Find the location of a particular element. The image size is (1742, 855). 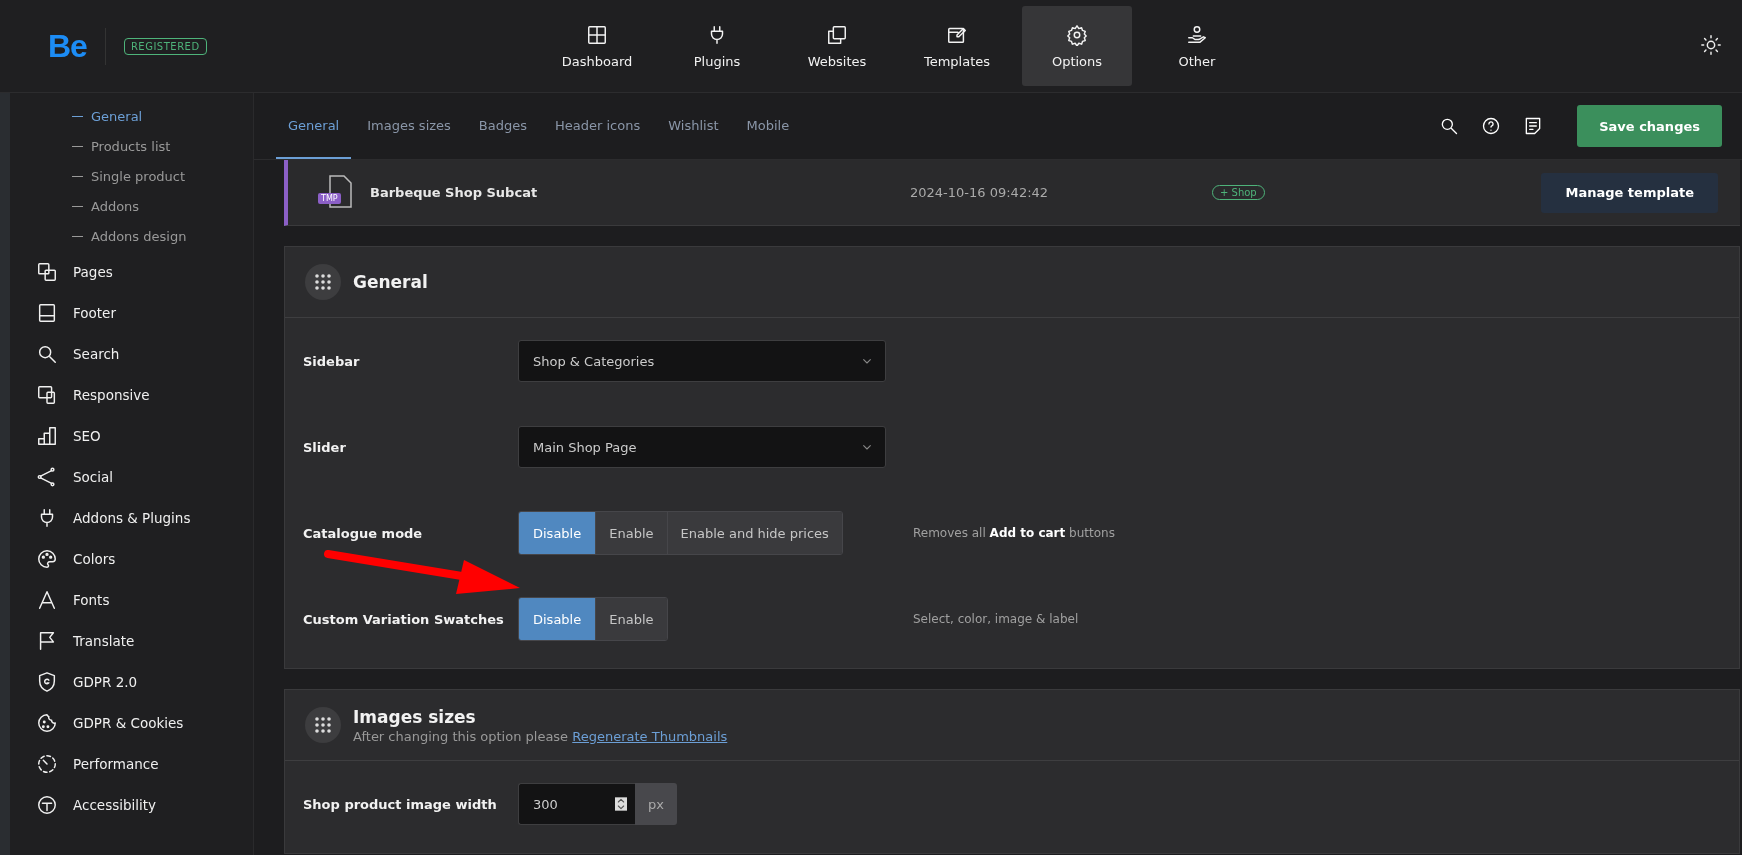

sidebar-item: Colors is located at coordinates (131, 558).